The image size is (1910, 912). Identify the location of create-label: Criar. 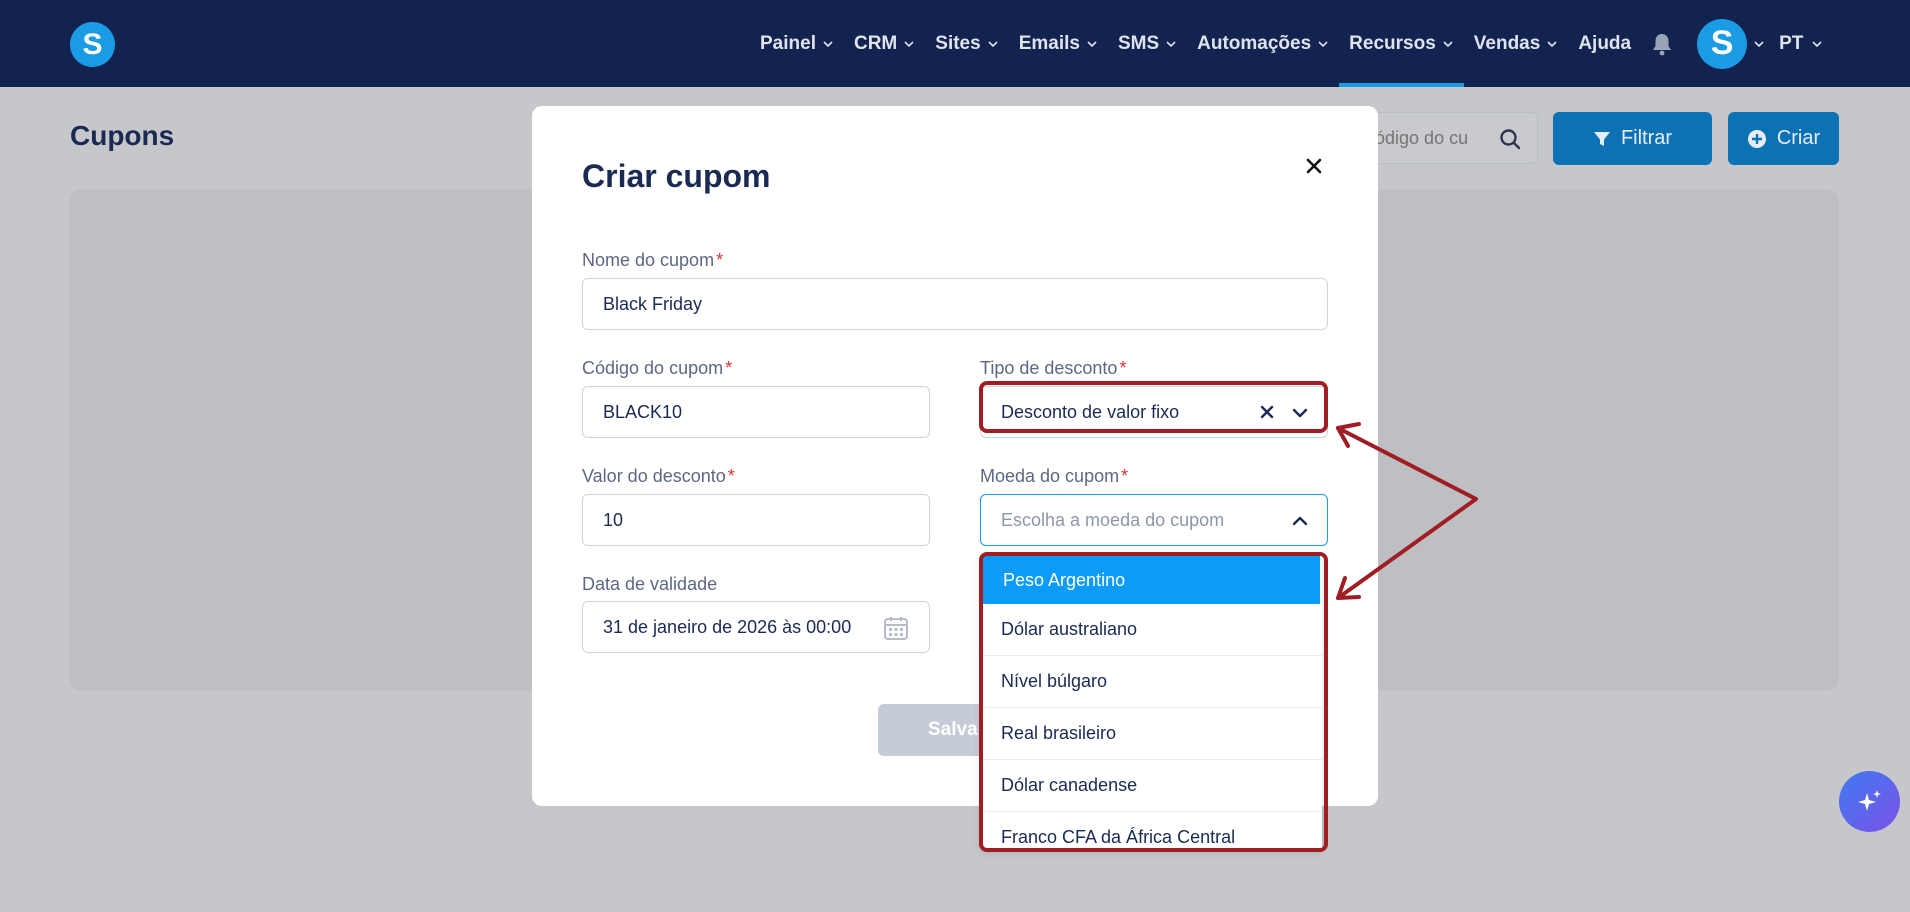
(1798, 138).